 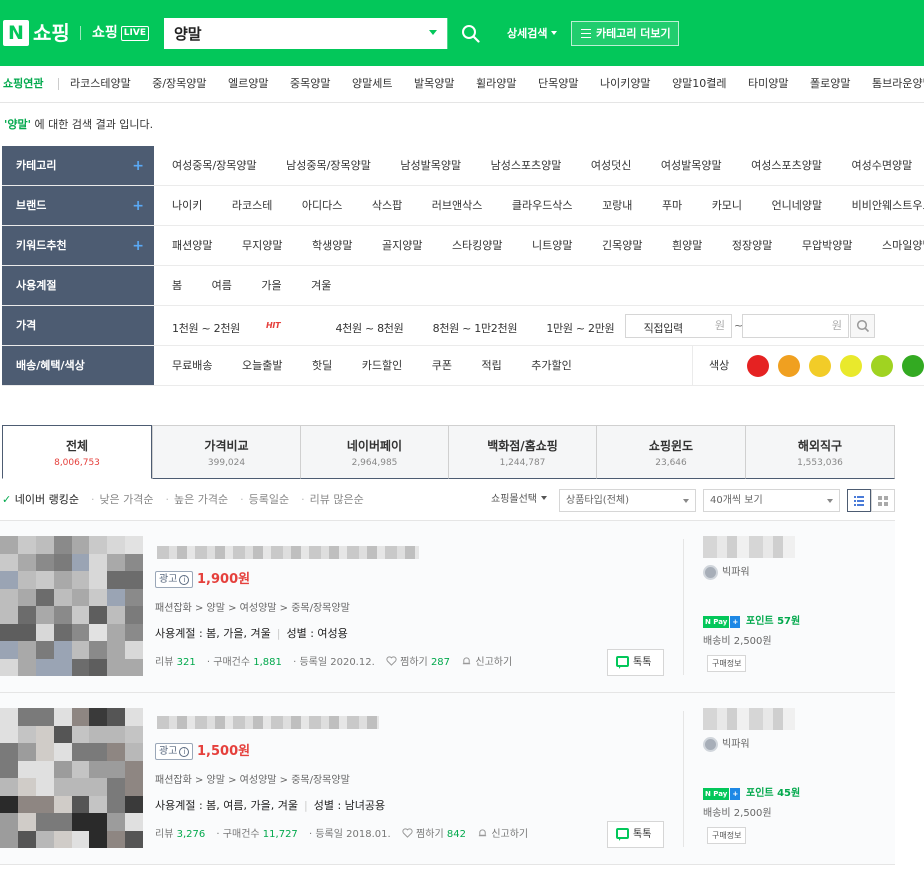 I want to click on filter-option: 여성덧신, so click(x=611, y=165).